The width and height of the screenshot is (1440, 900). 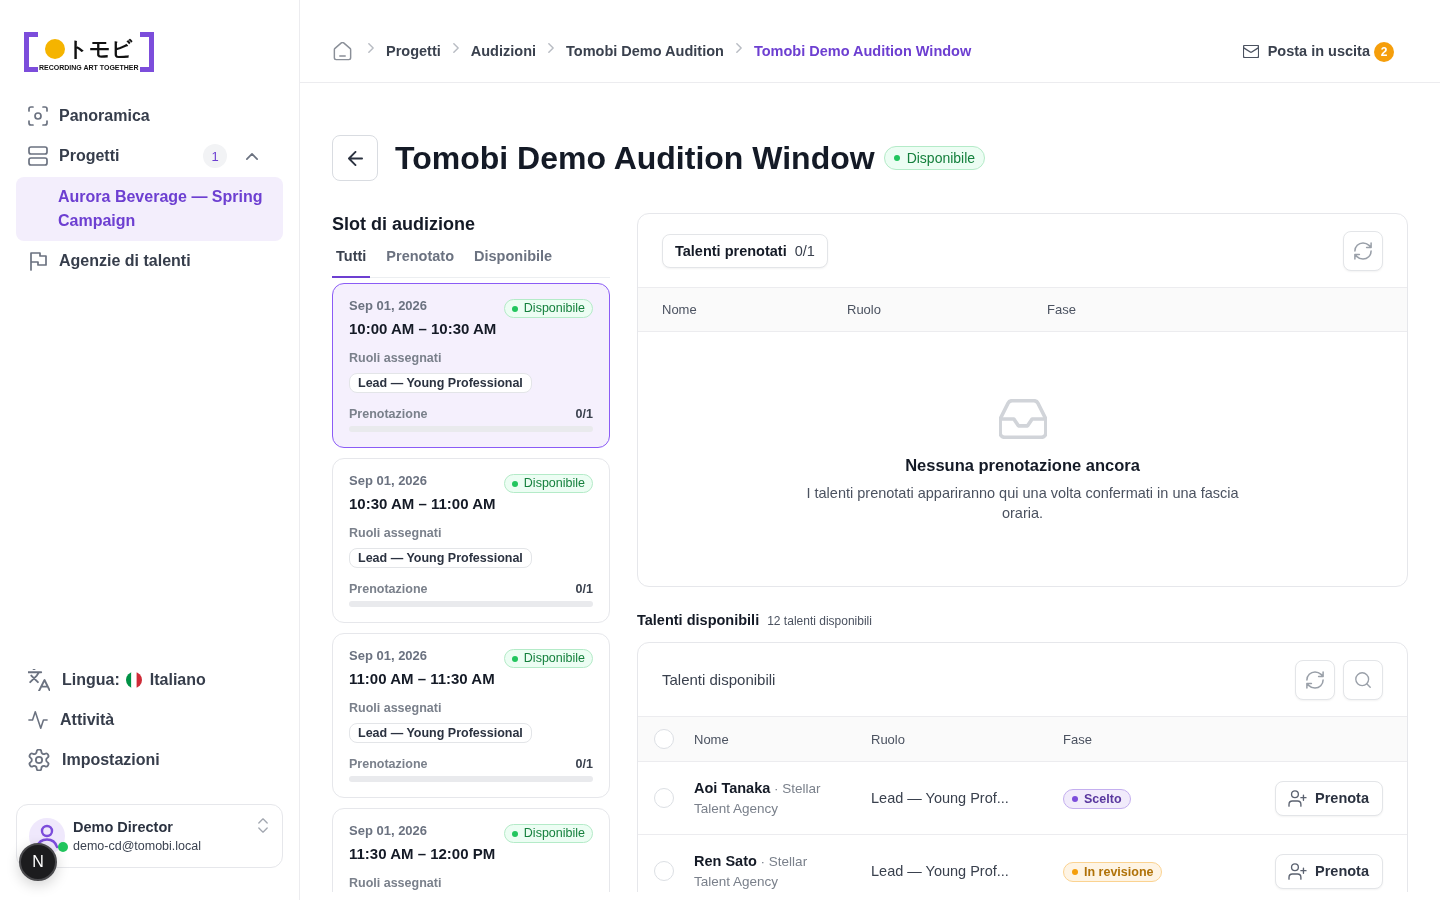 What do you see at coordinates (149, 156) in the screenshot?
I see `nav-item: Progetti 1` at bounding box center [149, 156].